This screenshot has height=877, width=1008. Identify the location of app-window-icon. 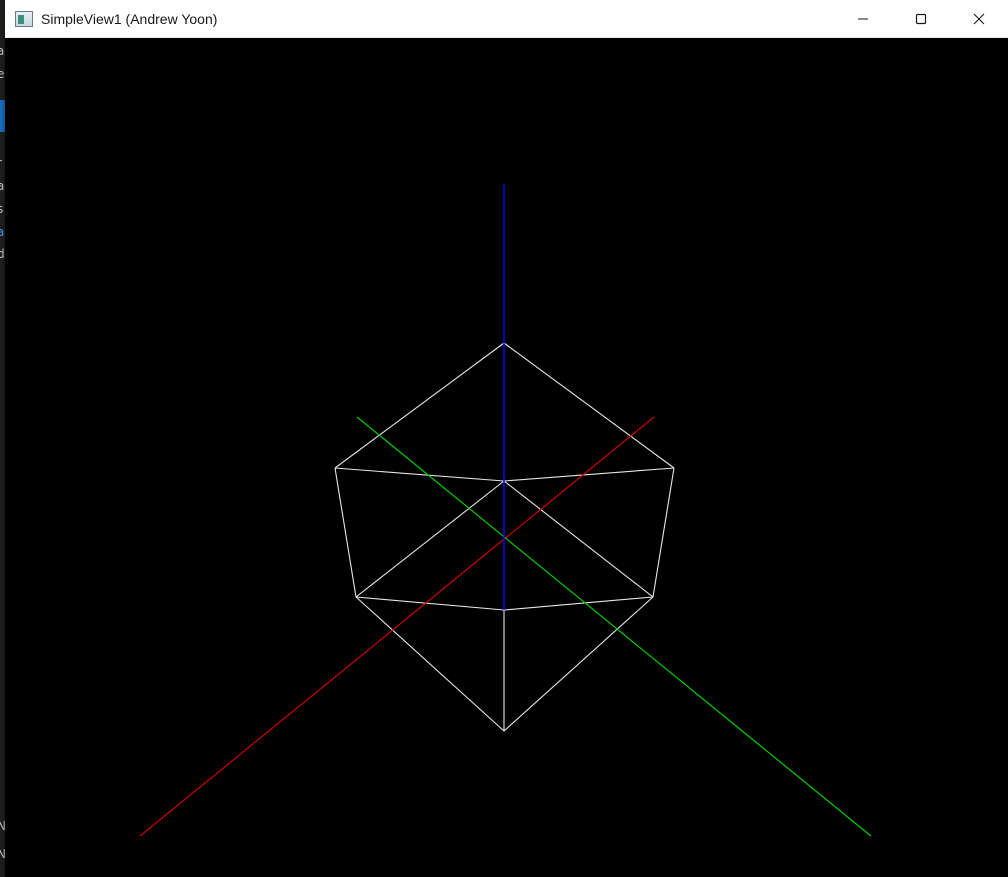
(24, 18).